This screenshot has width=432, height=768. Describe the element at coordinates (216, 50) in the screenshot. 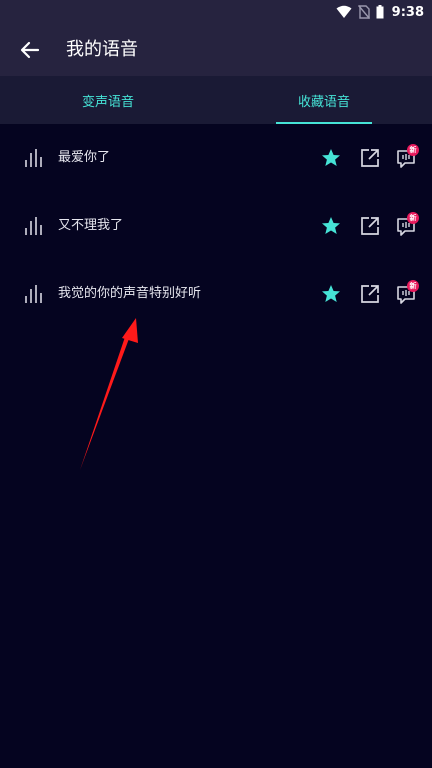

I see `app-bar: 我的语音` at that location.